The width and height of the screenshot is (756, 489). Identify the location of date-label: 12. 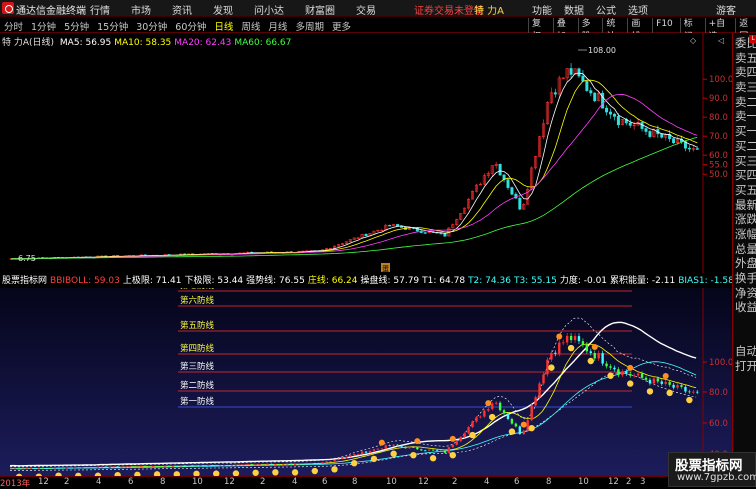
(229, 482).